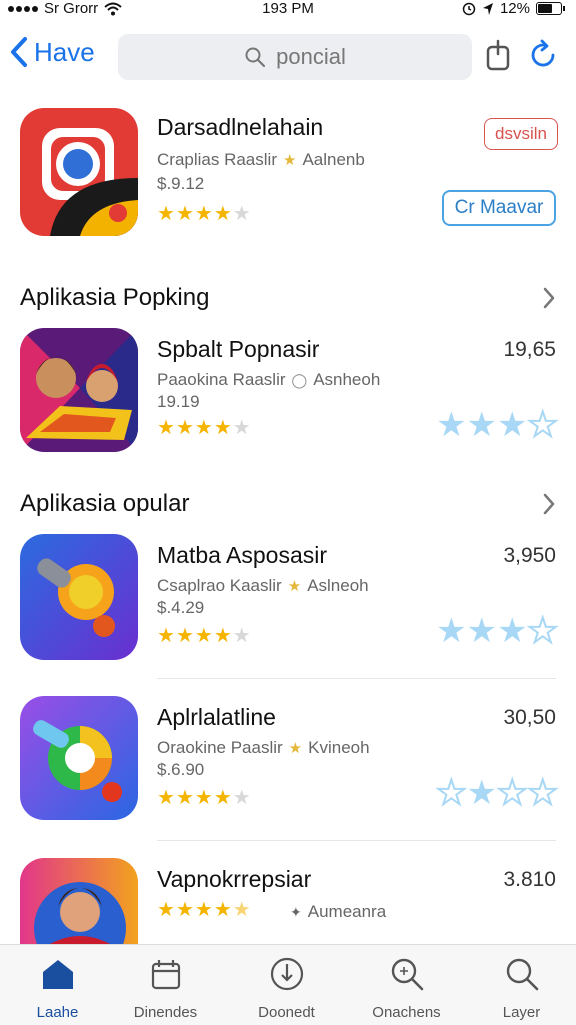 The image size is (576, 1025). I want to click on back-label: Have, so click(64, 51).